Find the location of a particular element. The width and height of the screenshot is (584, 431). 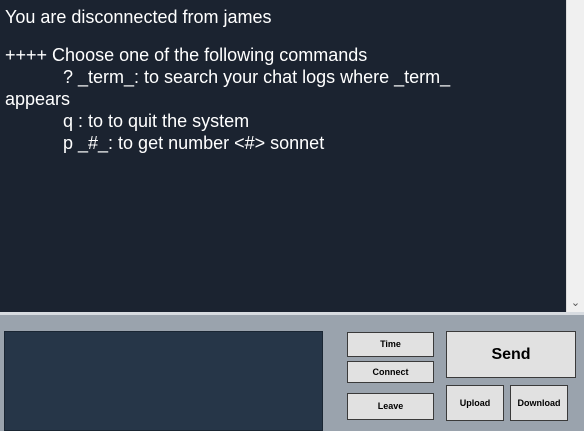

time-button: Time is located at coordinates (390, 344).